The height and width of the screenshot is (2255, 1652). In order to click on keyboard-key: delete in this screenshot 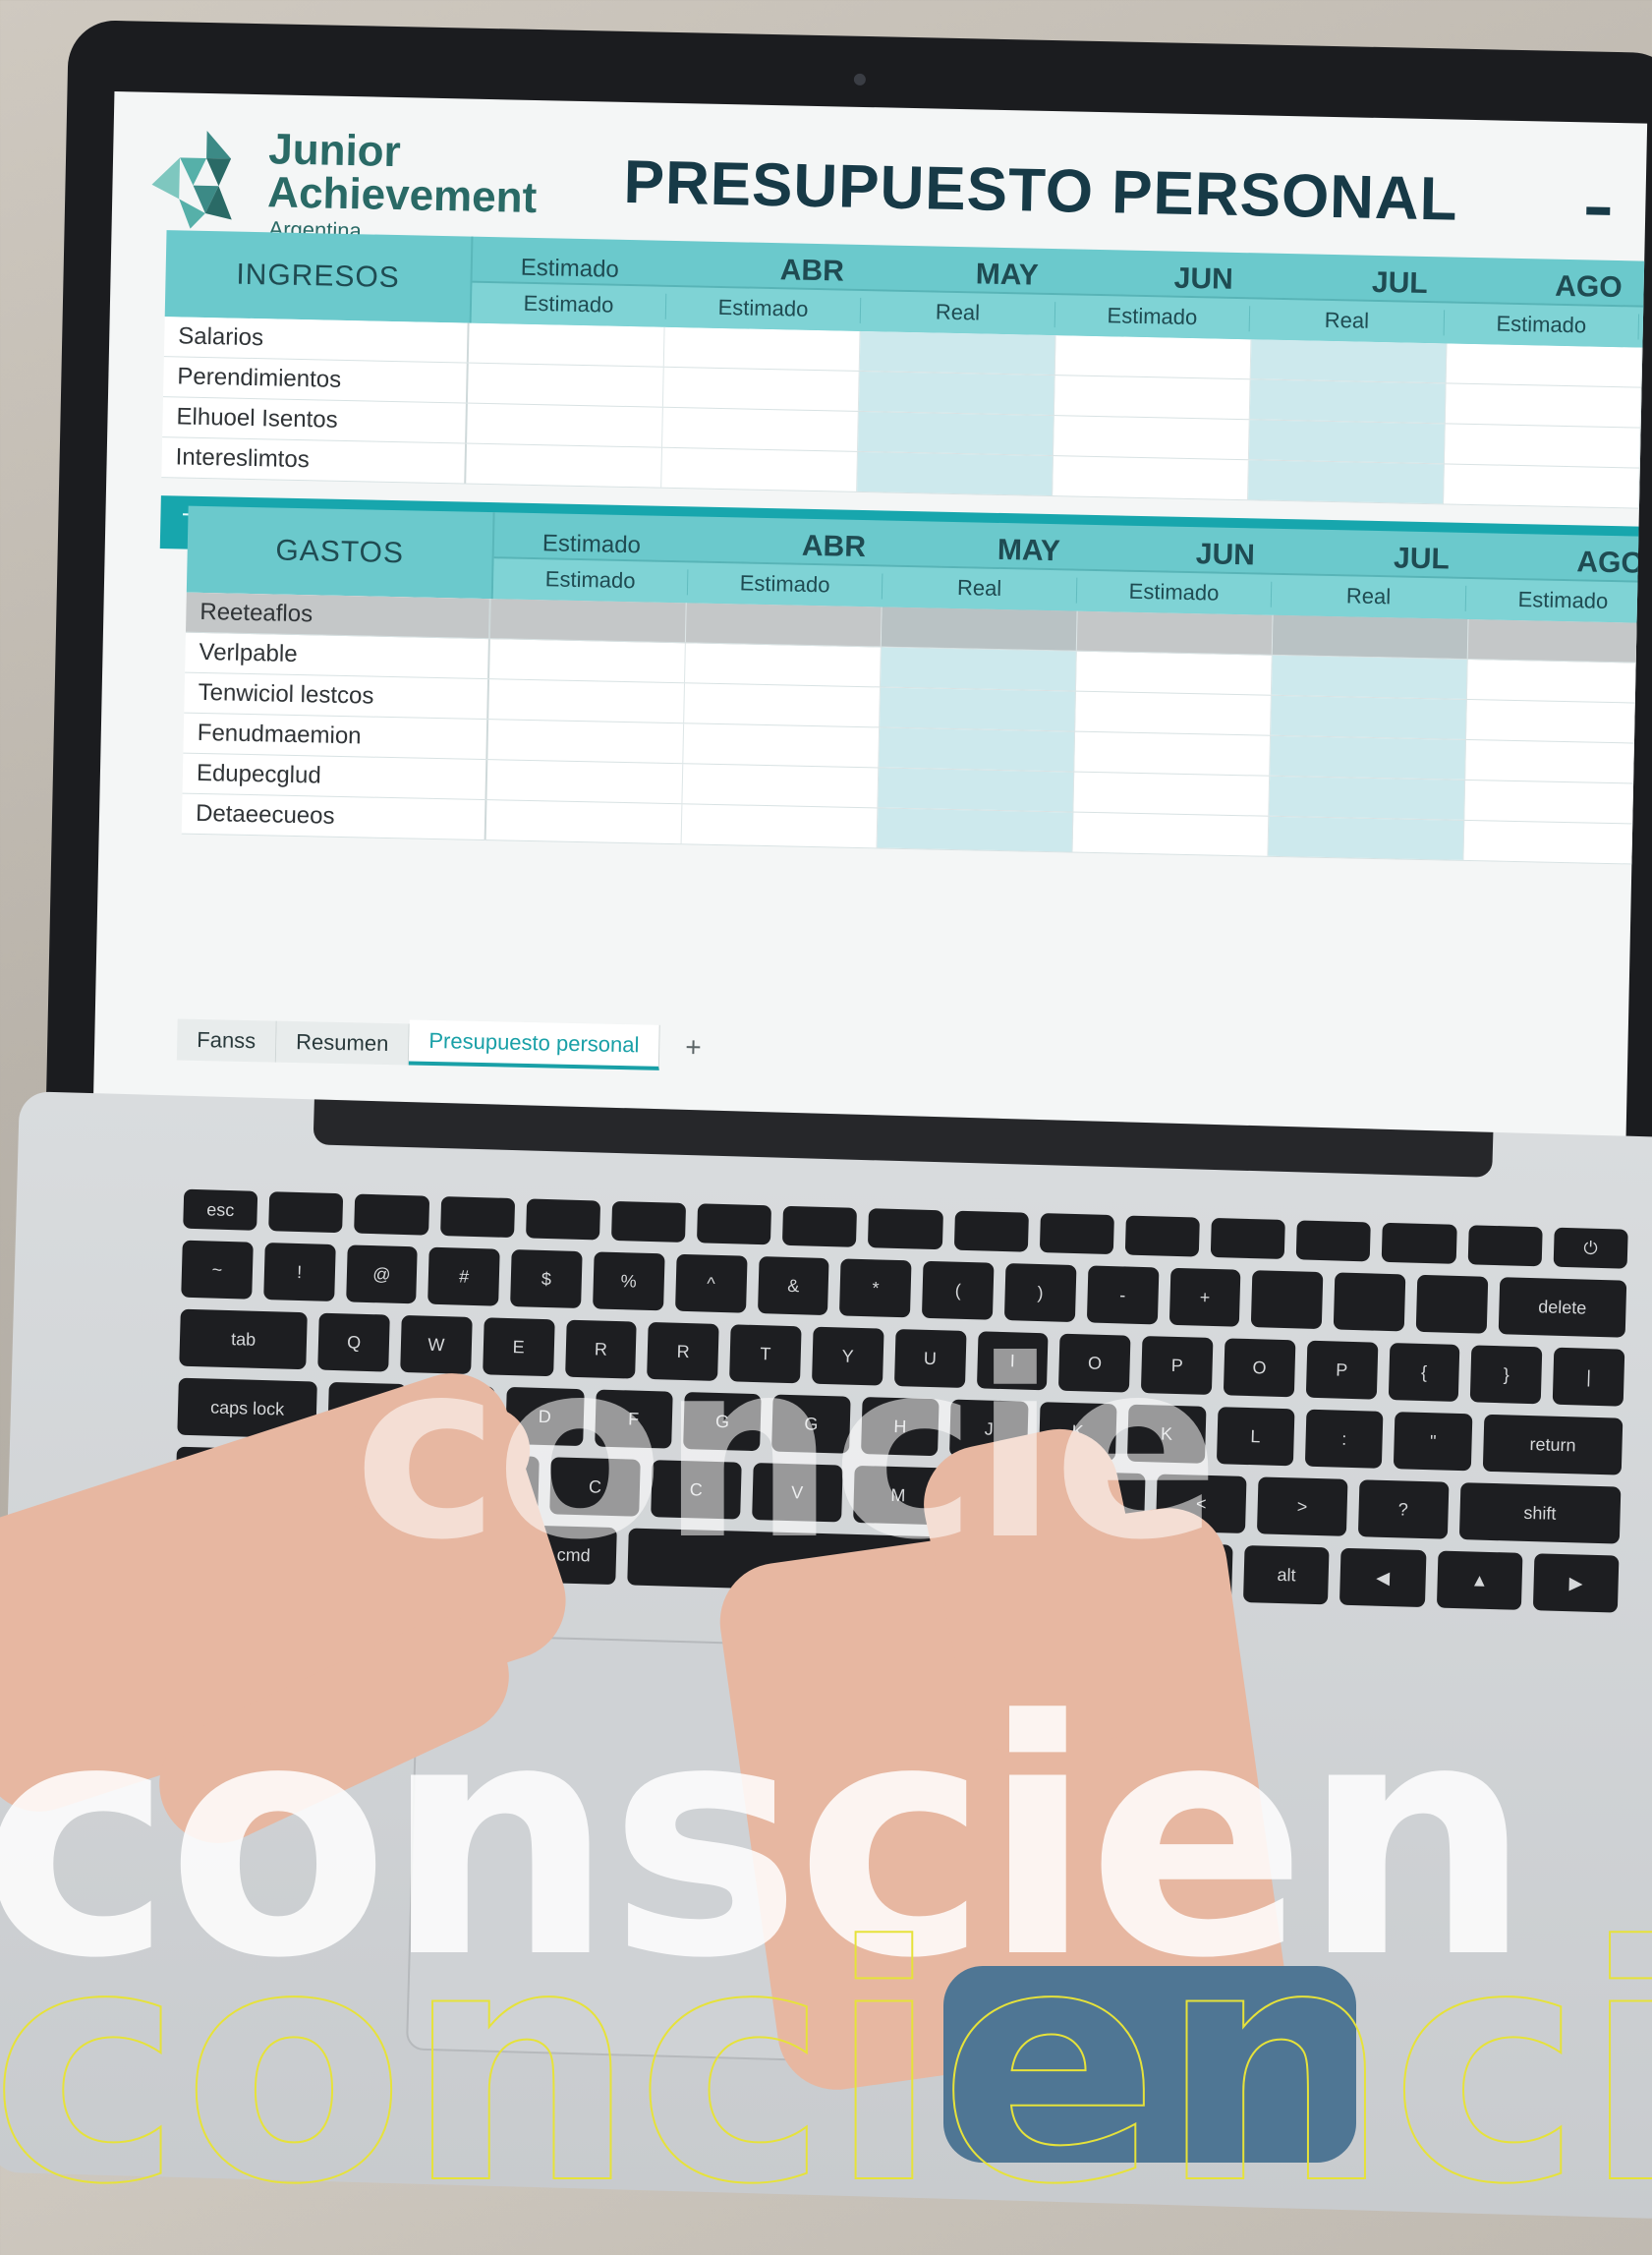, I will do `click(1562, 1307)`.